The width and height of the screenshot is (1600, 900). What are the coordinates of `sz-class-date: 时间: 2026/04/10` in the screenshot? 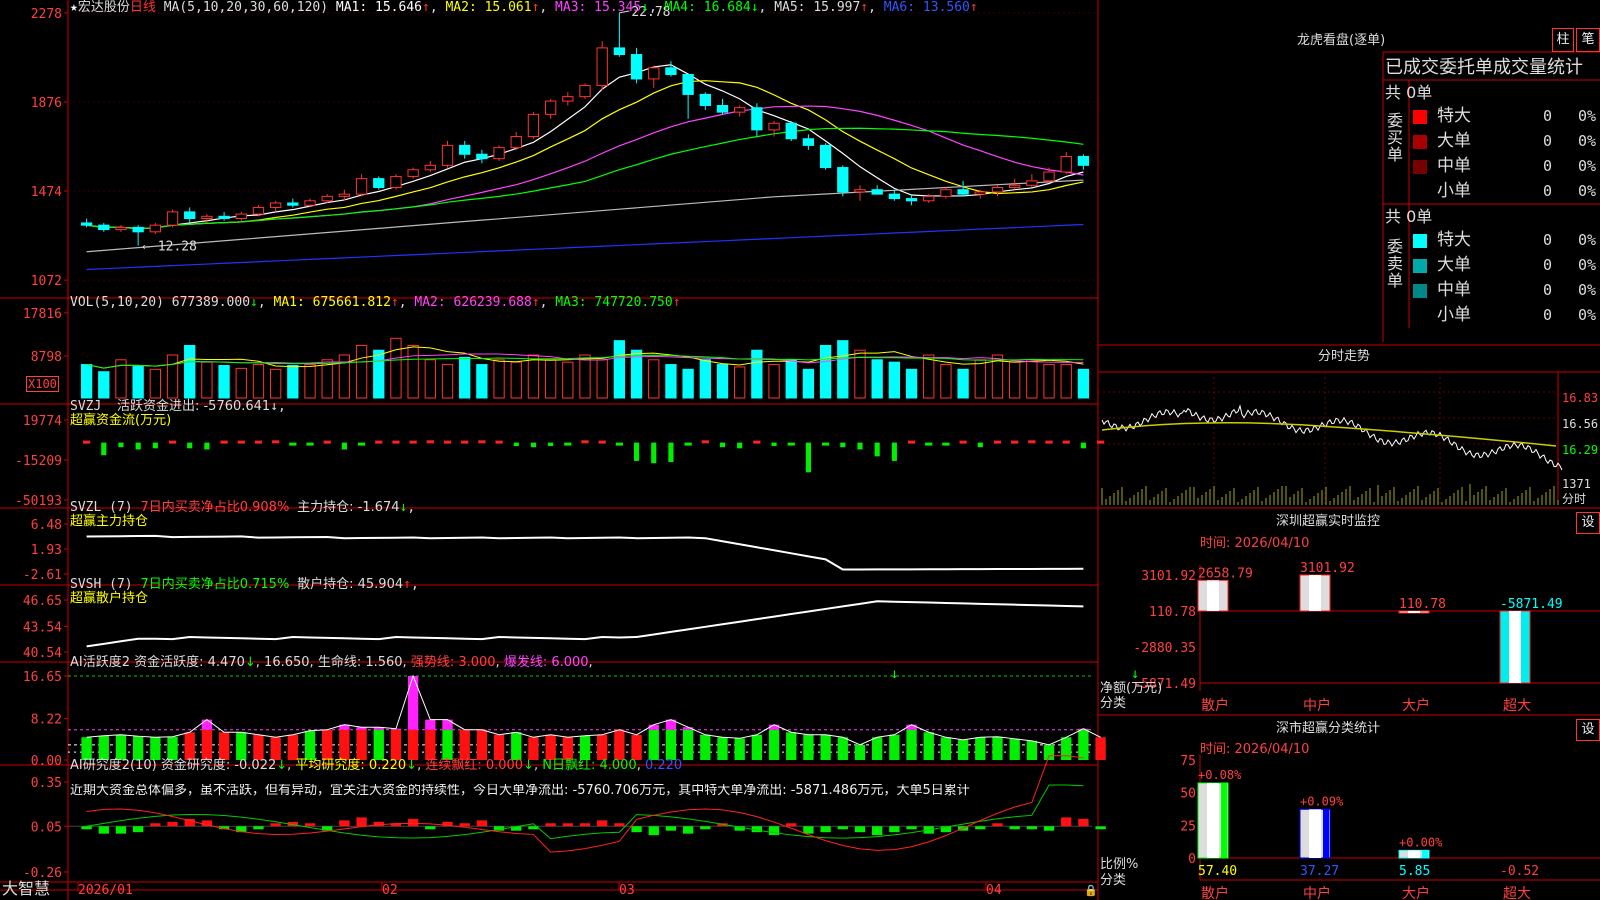 It's located at (1255, 749).